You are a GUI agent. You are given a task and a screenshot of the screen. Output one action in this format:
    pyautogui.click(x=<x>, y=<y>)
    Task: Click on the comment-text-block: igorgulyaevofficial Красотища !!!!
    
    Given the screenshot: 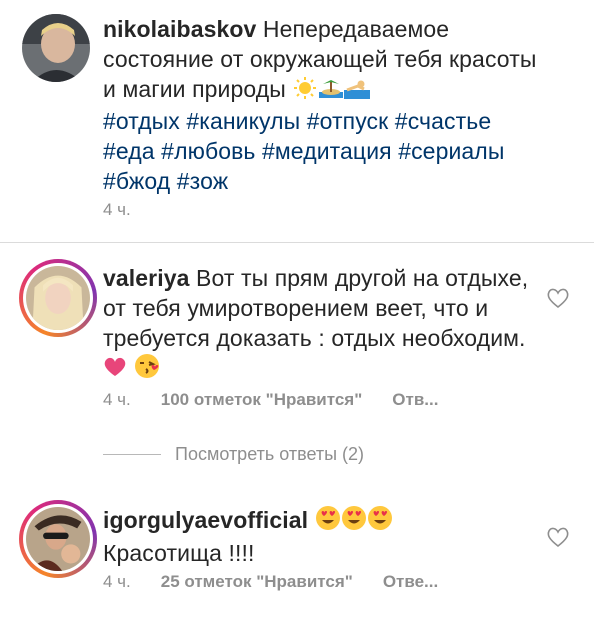 What is the action you would take?
    pyautogui.click(x=323, y=536)
    